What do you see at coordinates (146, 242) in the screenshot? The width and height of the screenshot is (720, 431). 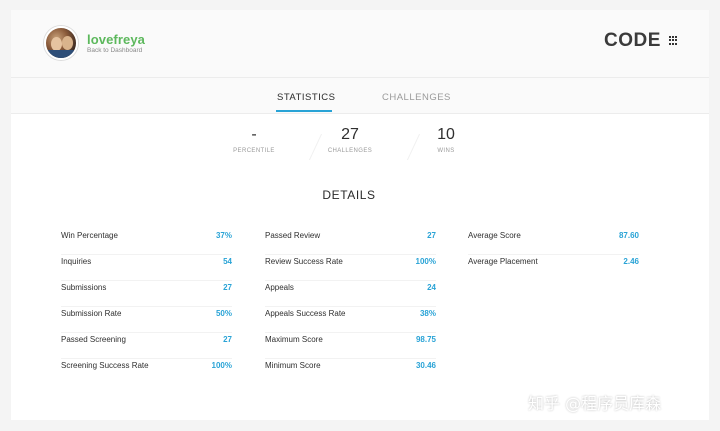 I see `detail-row: Win Percentage 37%` at bounding box center [146, 242].